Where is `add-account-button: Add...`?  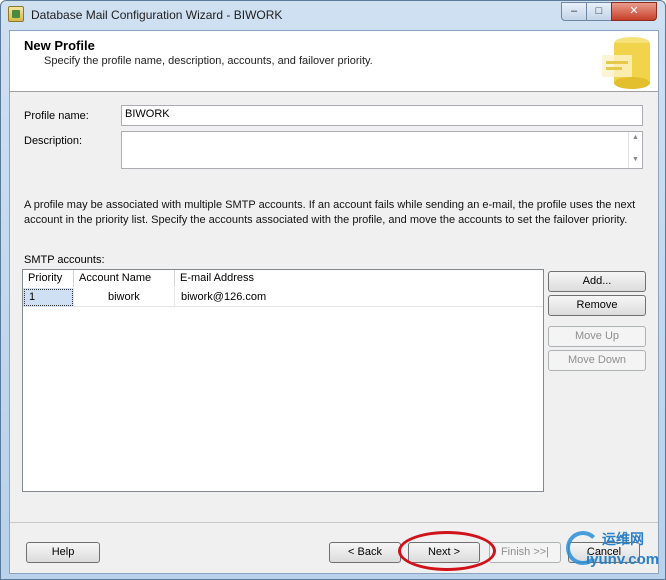
add-account-button: Add... is located at coordinates (597, 281).